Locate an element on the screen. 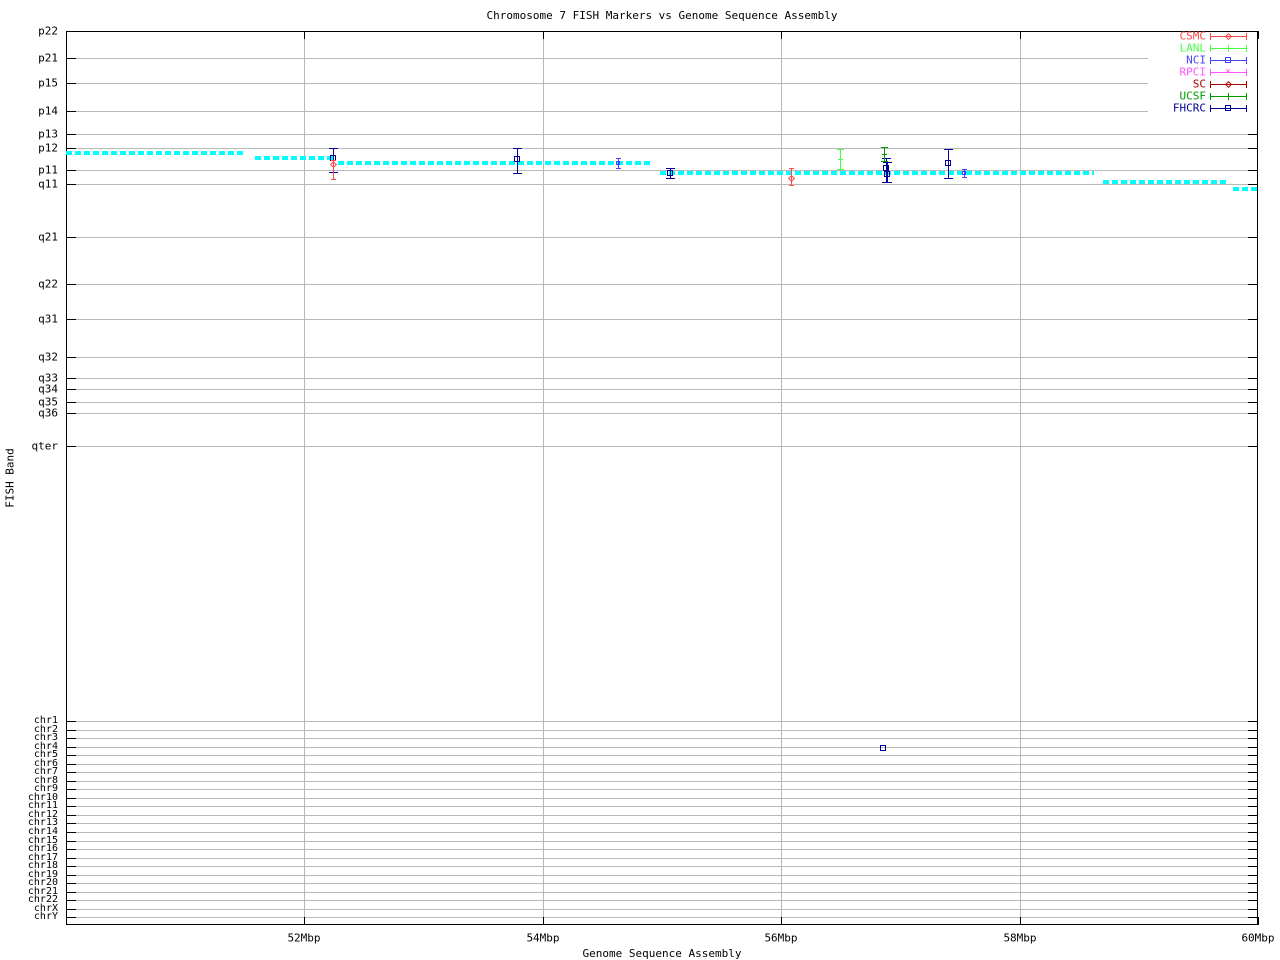  legend-label: SC is located at coordinates (1199, 84).